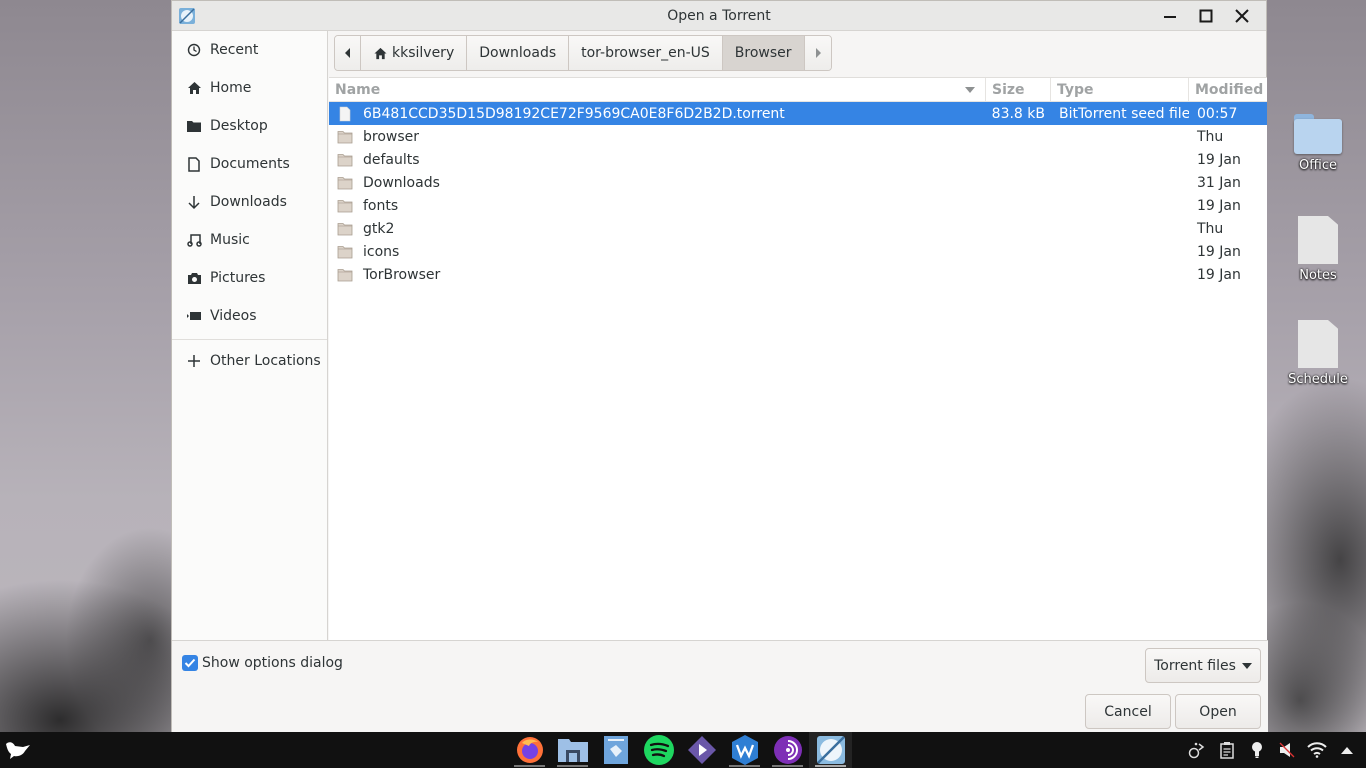 This screenshot has height=768, width=1366. Describe the element at coordinates (249, 126) in the screenshot. I see `sidebar-item-desktop: Desktop` at that location.